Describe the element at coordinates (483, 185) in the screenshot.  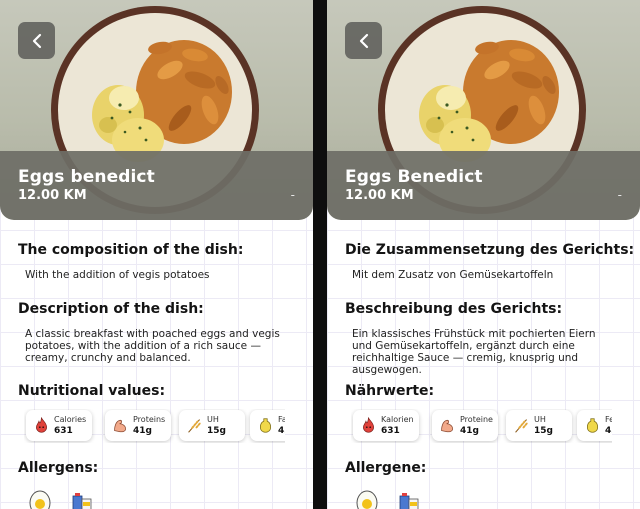
I see `dish-title-band: Eggs Benedict 12.00 KM -` at that location.